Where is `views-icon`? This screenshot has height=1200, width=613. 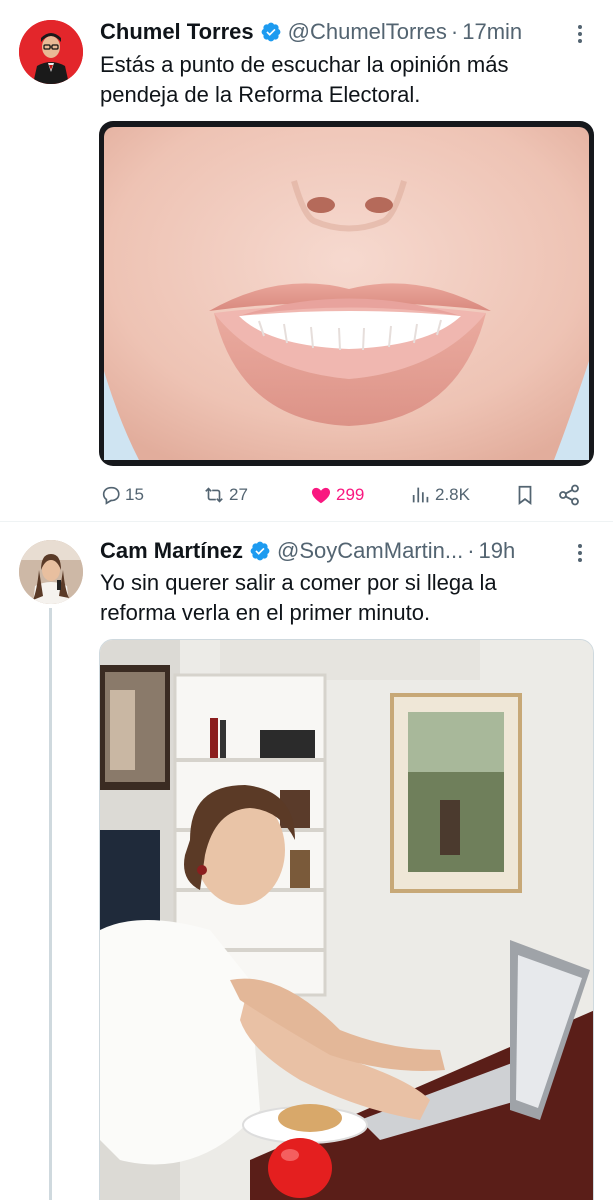 views-icon is located at coordinates (420, 495).